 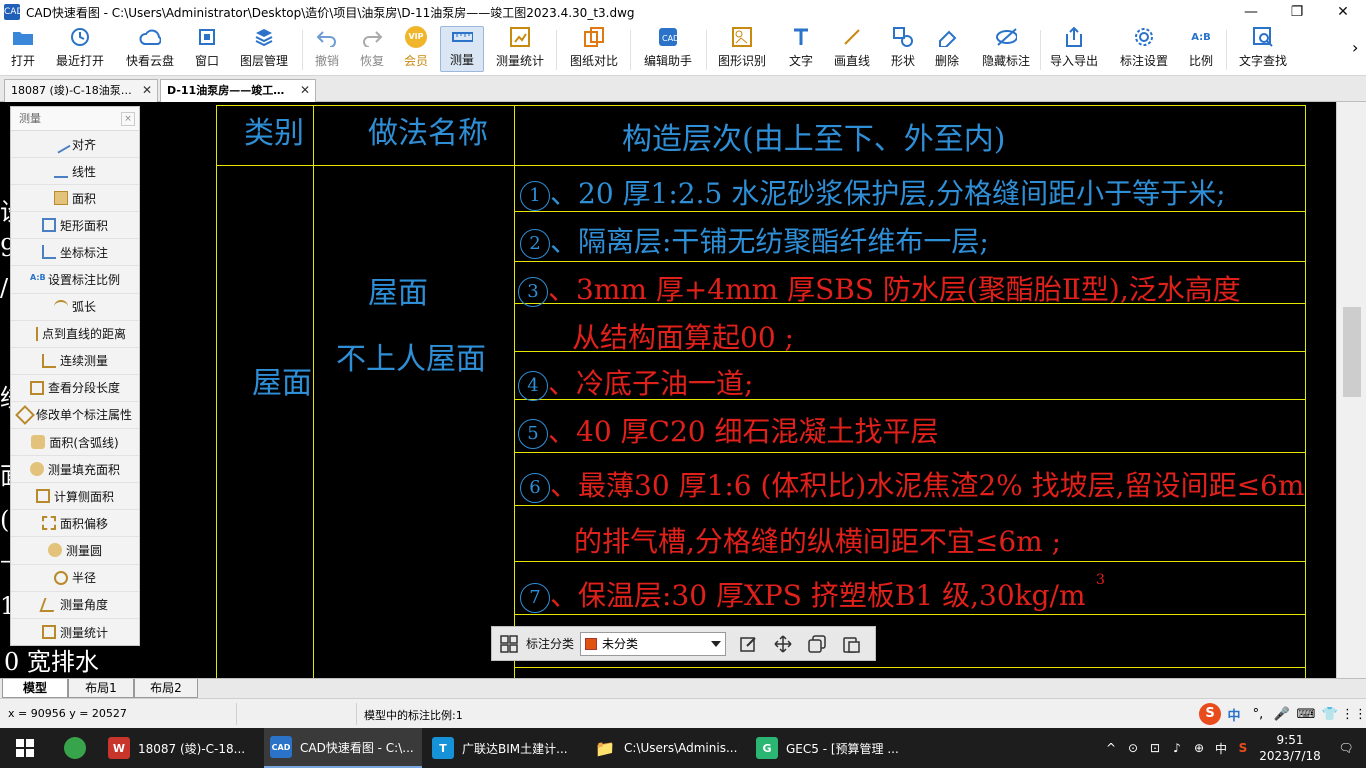 I want to click on keyboard-icon: ⌨, so click(x=1306, y=714).